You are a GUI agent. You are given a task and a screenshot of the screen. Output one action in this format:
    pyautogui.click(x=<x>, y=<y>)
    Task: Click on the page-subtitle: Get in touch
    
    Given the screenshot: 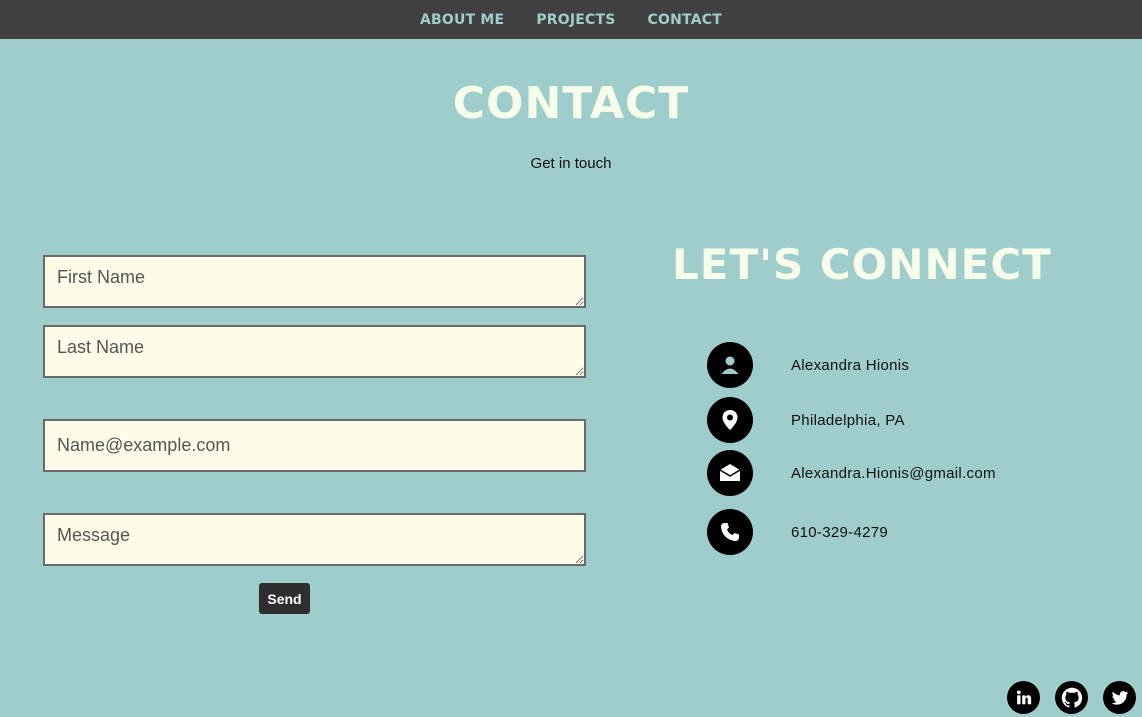 What is the action you would take?
    pyautogui.click(x=571, y=163)
    